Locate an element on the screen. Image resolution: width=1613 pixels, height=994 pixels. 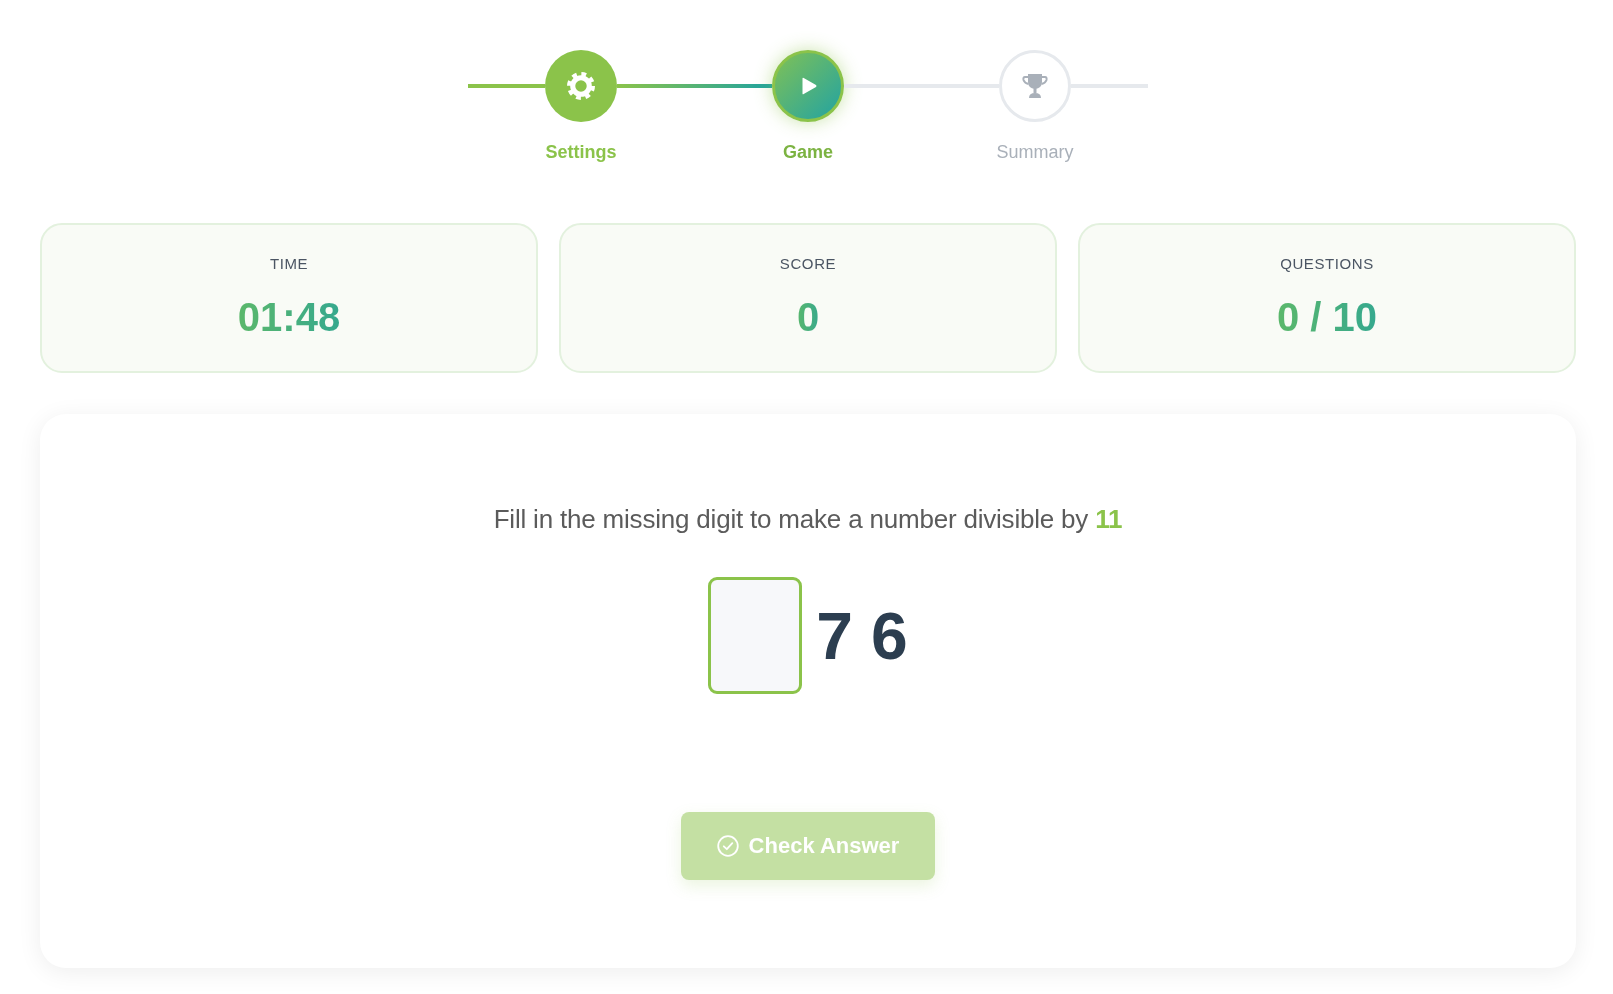
number-digit: 6 is located at coordinates (889, 635).